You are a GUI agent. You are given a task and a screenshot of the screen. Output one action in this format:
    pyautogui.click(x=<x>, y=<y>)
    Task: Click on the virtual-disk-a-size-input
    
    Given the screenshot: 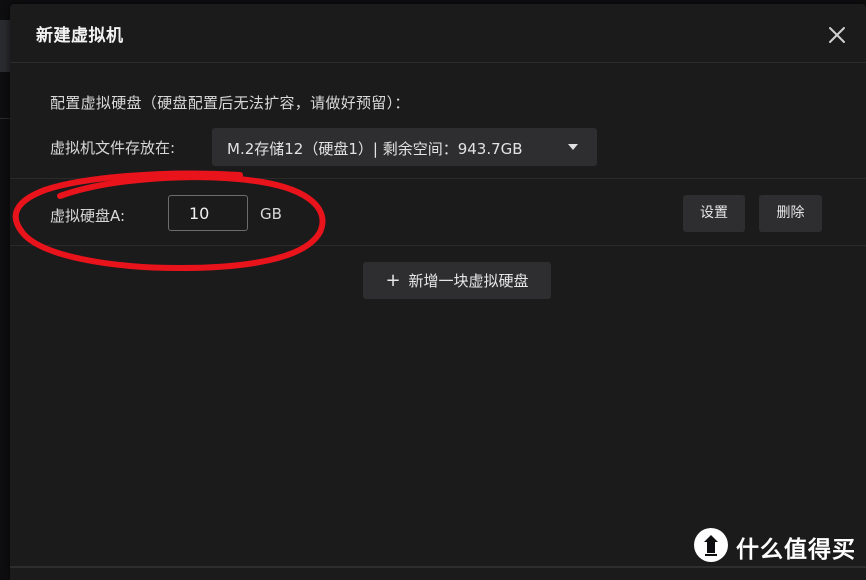 What is the action you would take?
    pyautogui.click(x=208, y=213)
    